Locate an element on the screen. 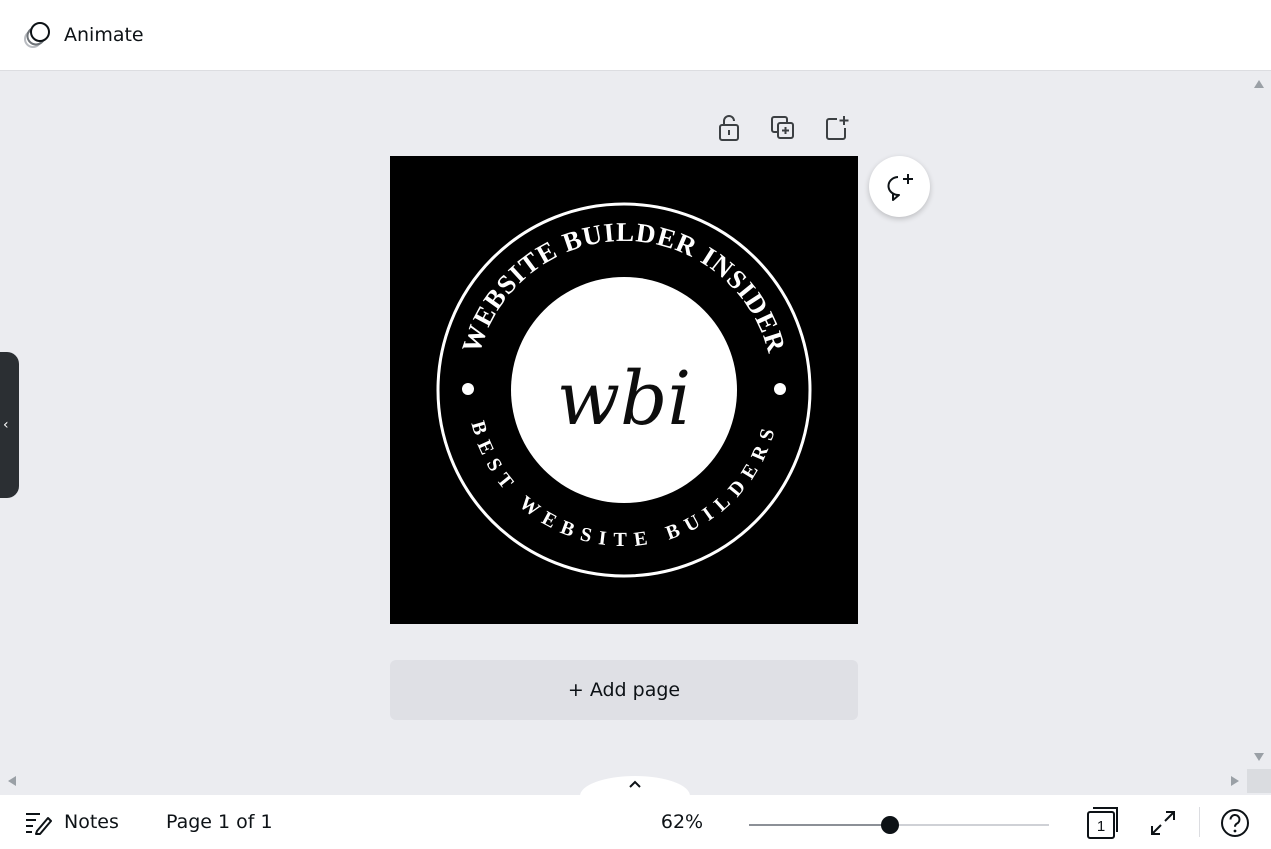  chevron-up-icon is located at coordinates (635, 784).